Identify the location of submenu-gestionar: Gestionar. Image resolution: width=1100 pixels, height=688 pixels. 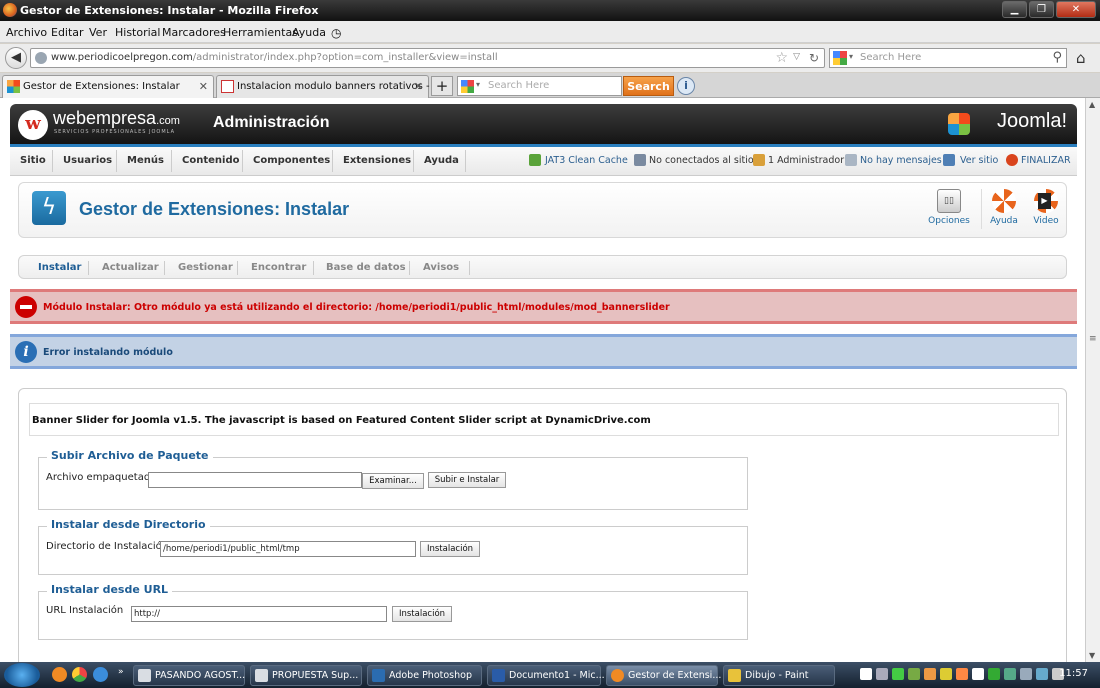
(205, 267).